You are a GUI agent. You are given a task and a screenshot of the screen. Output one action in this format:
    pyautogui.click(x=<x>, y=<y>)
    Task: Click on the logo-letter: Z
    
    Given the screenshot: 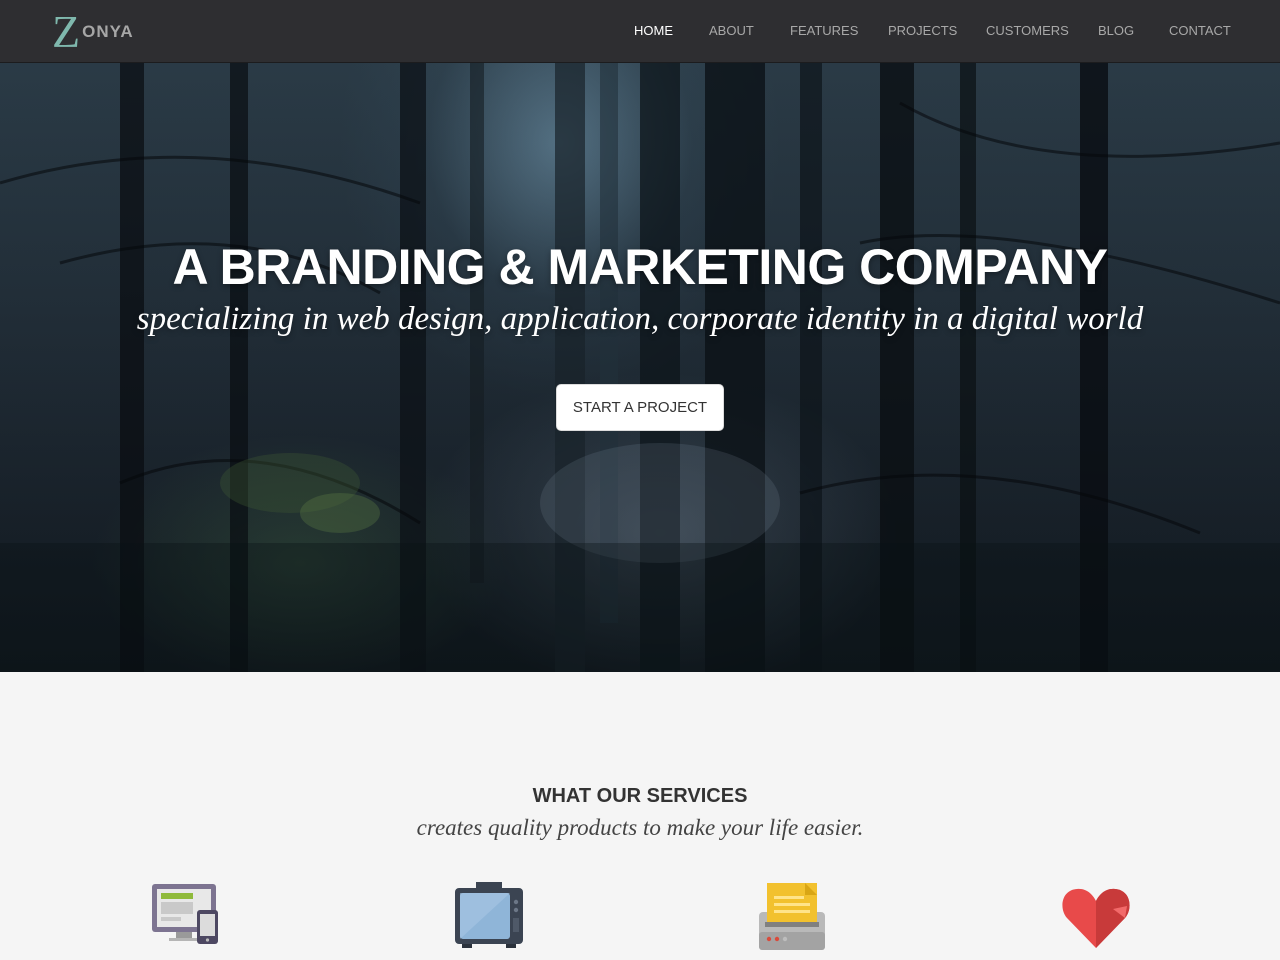 What is the action you would take?
    pyautogui.click(x=66, y=31)
    